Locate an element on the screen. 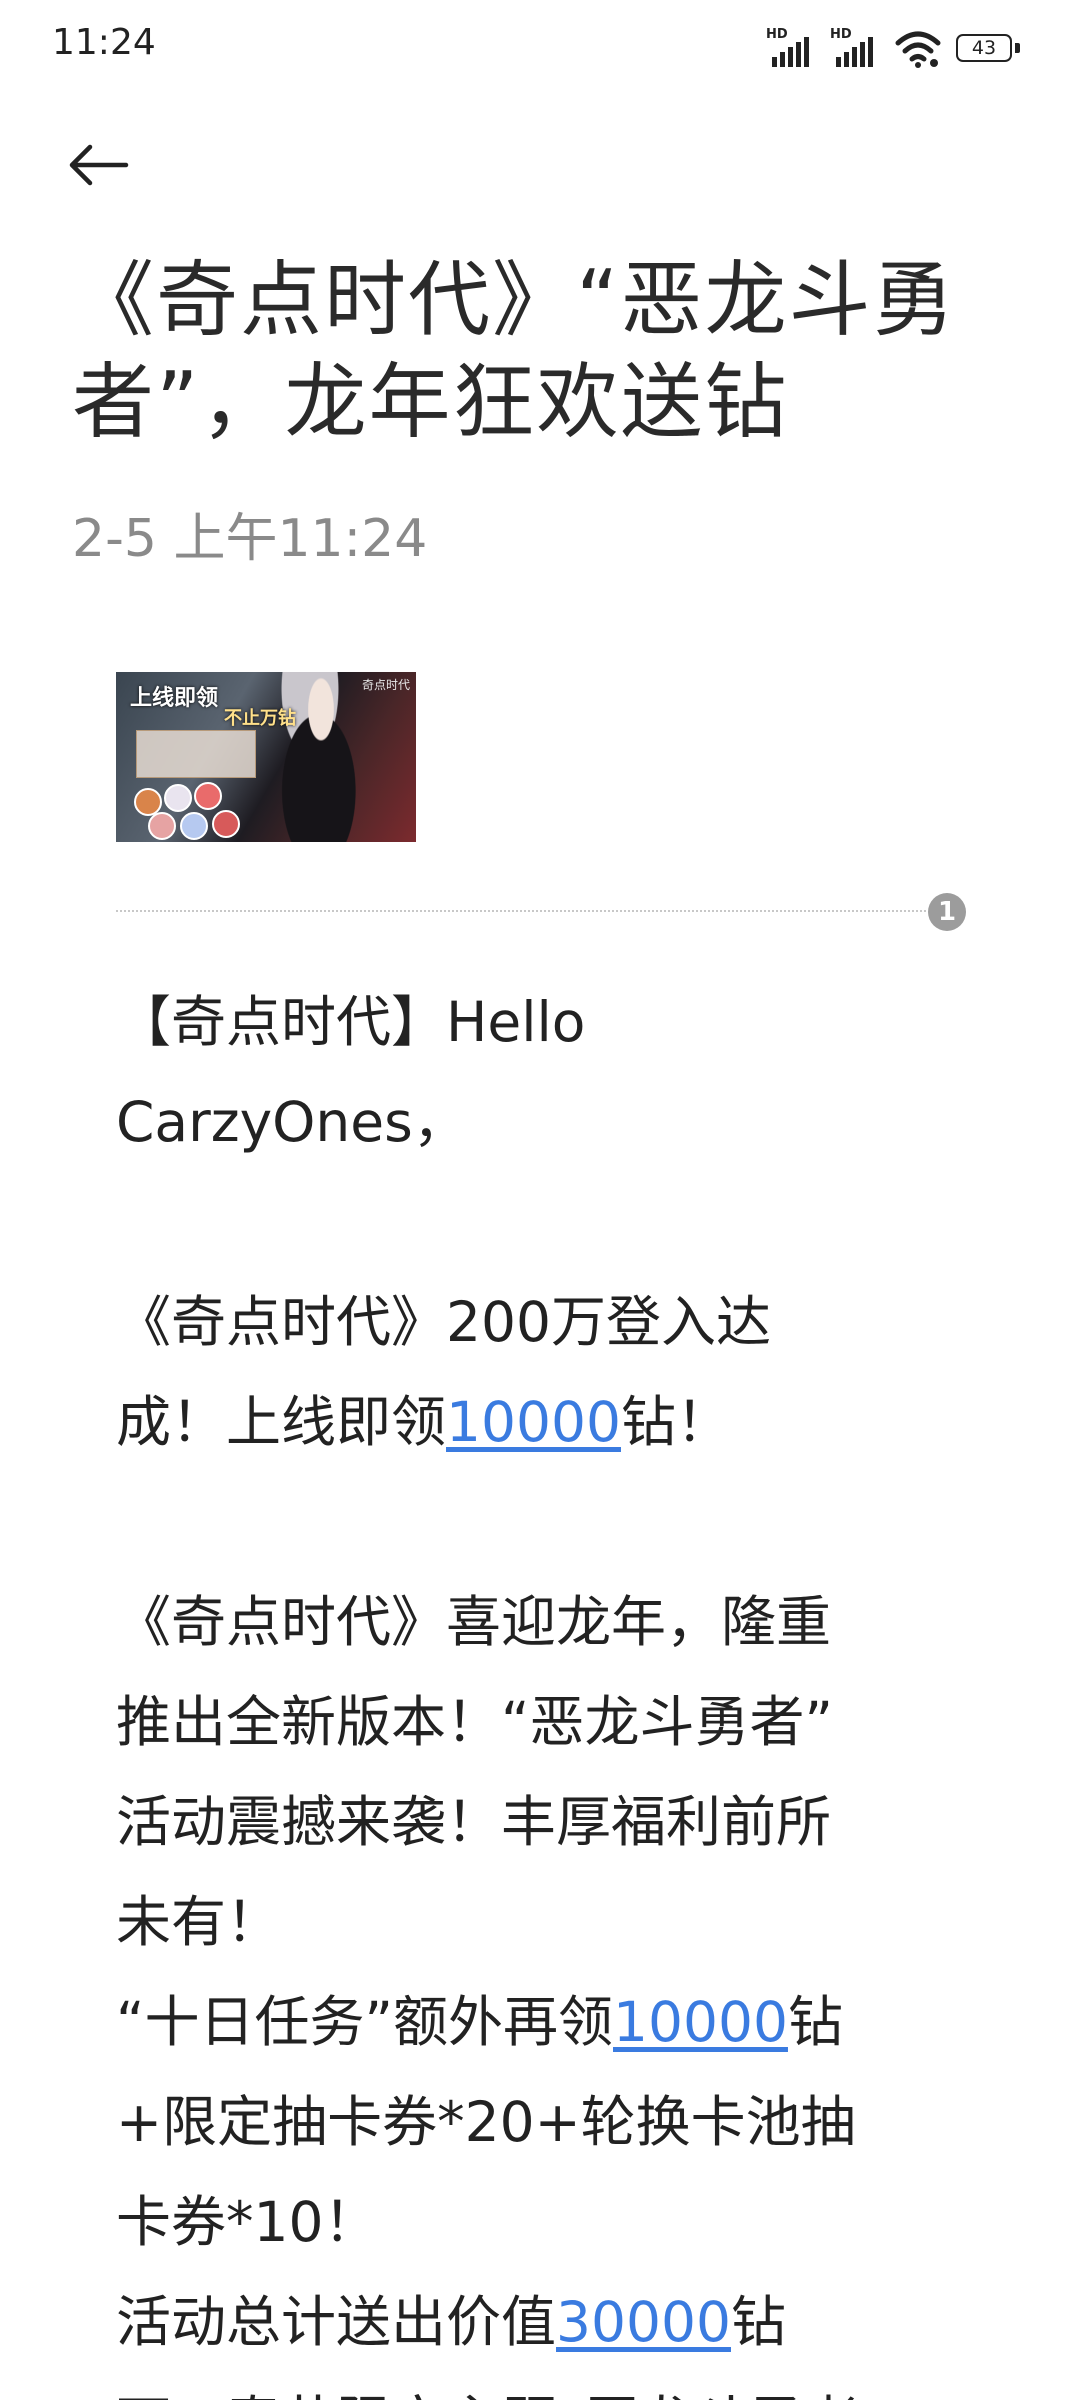 The image size is (1080, 2400). body-text: 钻！ is located at coordinates (675, 1422).